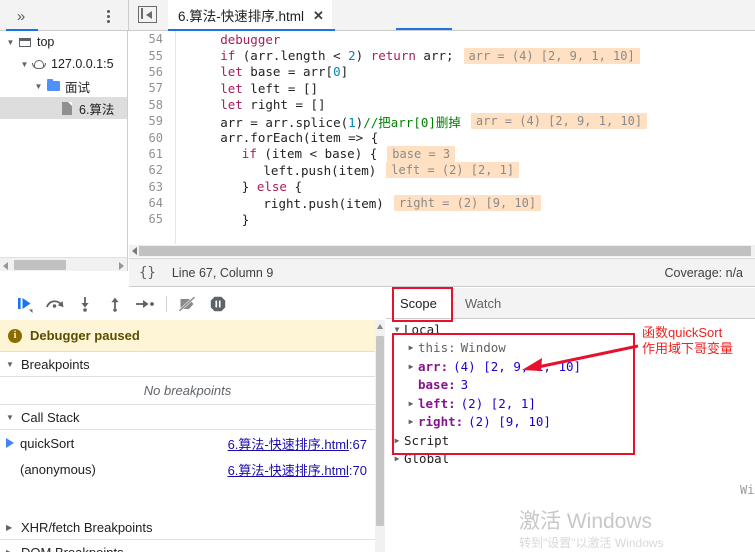  I want to click on tab-scope: Scope, so click(418, 303).